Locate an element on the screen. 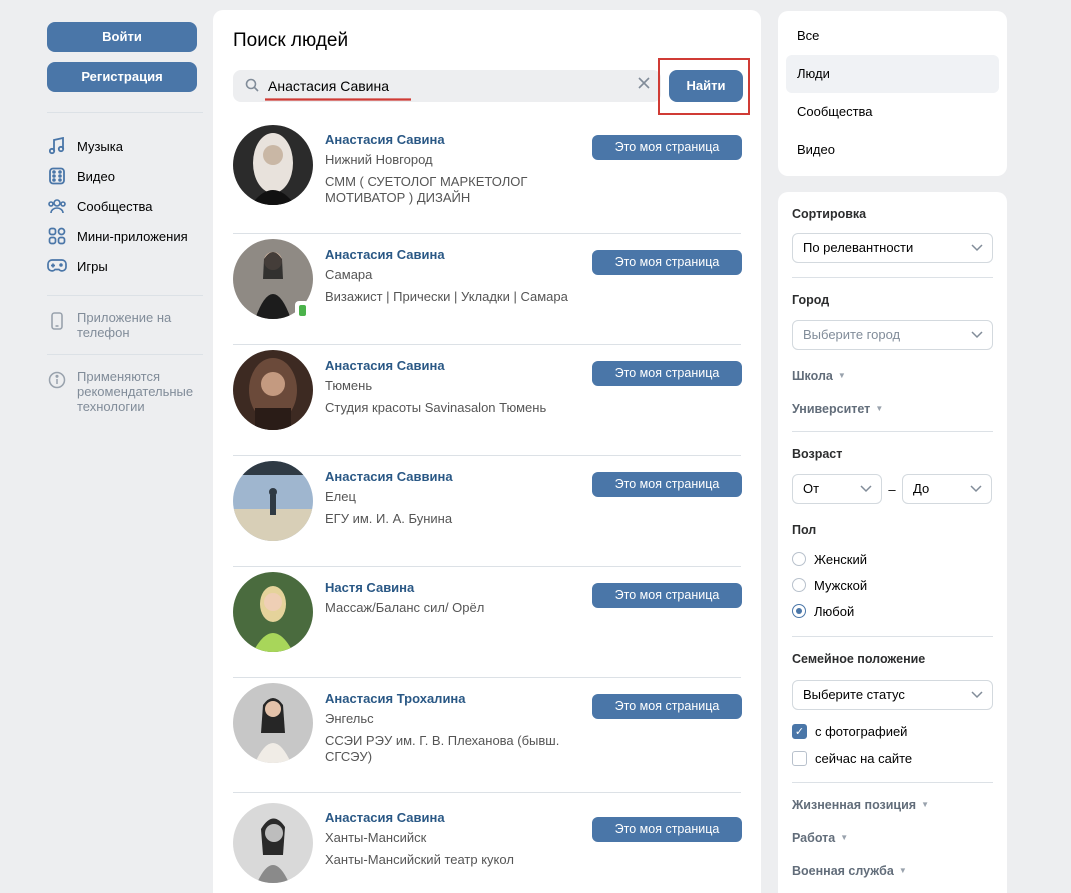 Image resolution: width=1071 pixels, height=893 pixels. result-city: Энгельс is located at coordinates (349, 718).